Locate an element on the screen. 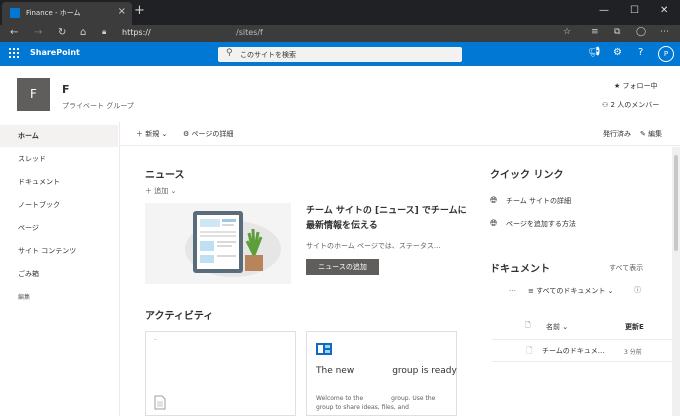  document-icon: 🗋︎ is located at coordinates (529, 350).